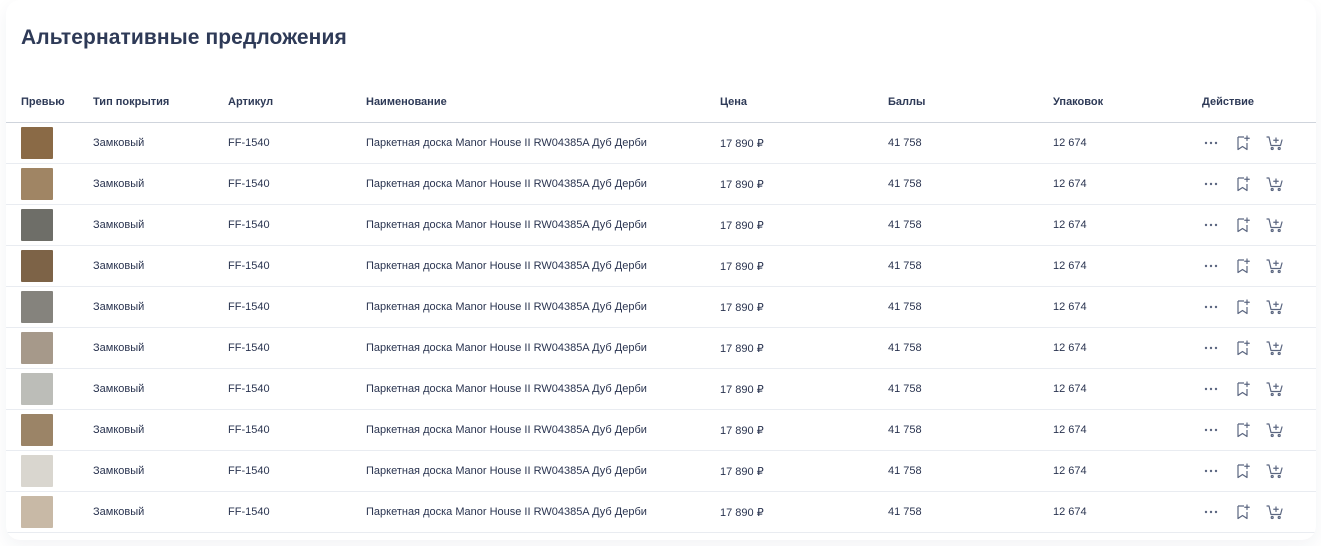 The height and width of the screenshot is (546, 1321). What do you see at coordinates (907, 102) in the screenshot?
I see `column-header-points: Баллы` at bounding box center [907, 102].